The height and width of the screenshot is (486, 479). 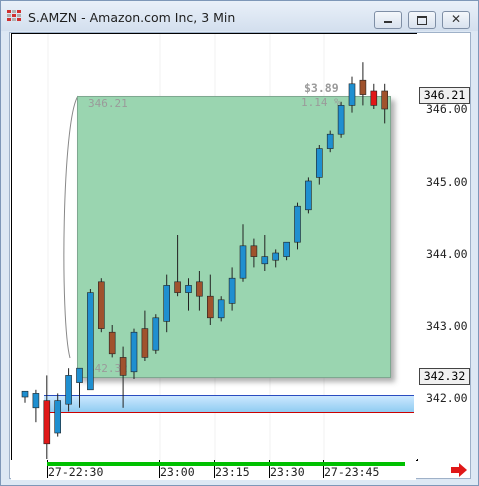 What do you see at coordinates (132, 17) in the screenshot?
I see `window-title: S.AMZN - Amazon.com Inc, 3 Min` at bounding box center [132, 17].